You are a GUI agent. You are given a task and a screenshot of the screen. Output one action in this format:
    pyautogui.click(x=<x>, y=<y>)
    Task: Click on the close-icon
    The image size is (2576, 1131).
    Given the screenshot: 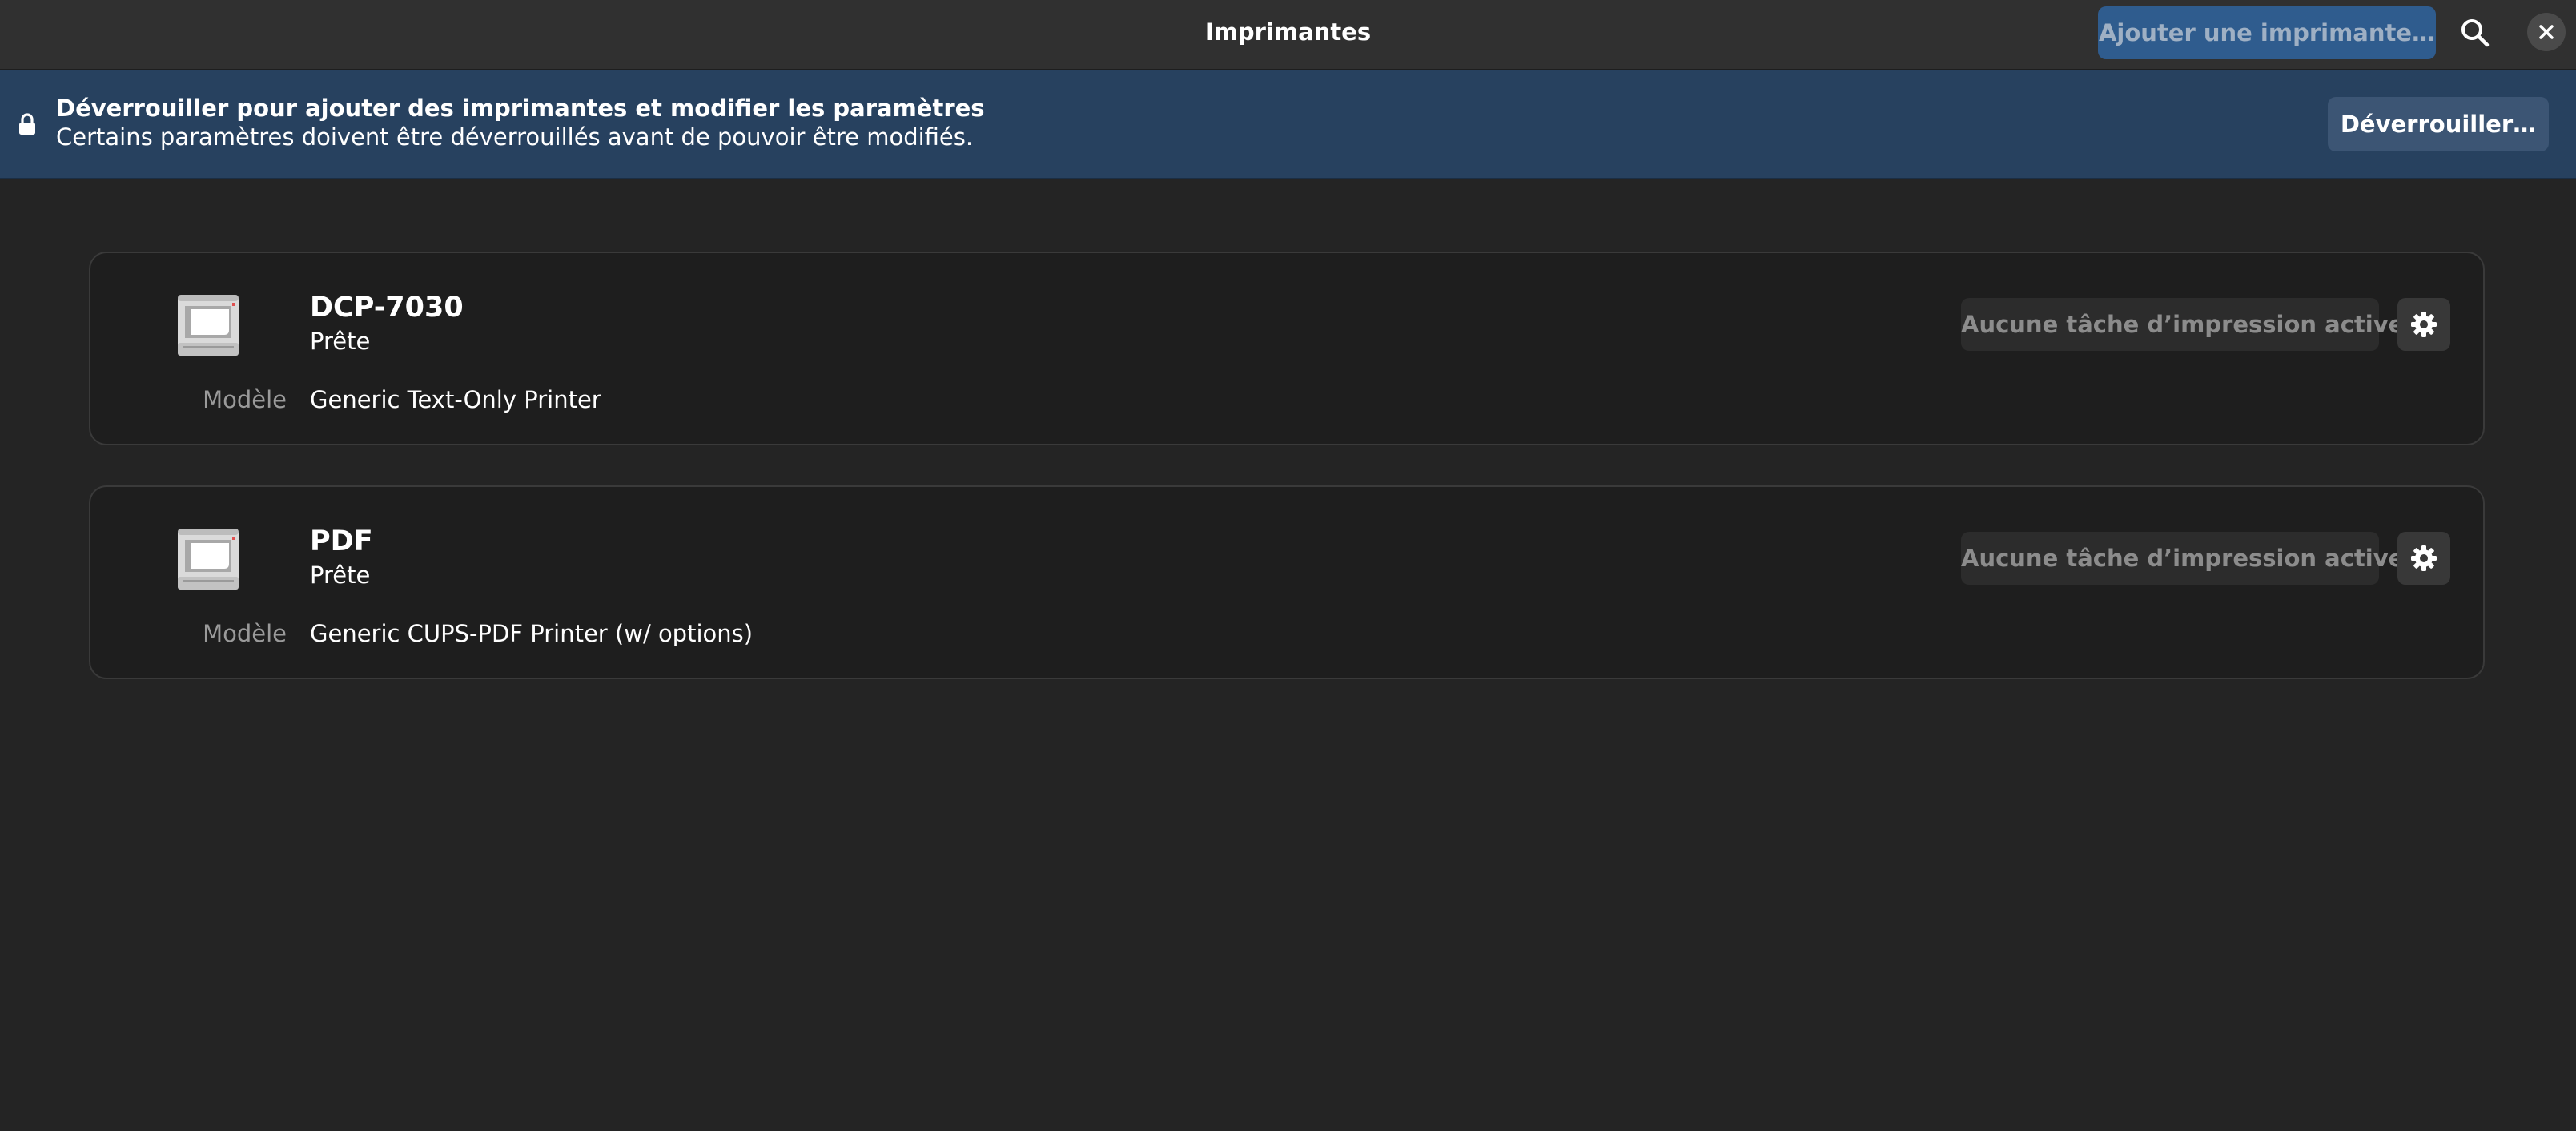 What is the action you would take?
    pyautogui.click(x=2546, y=32)
    